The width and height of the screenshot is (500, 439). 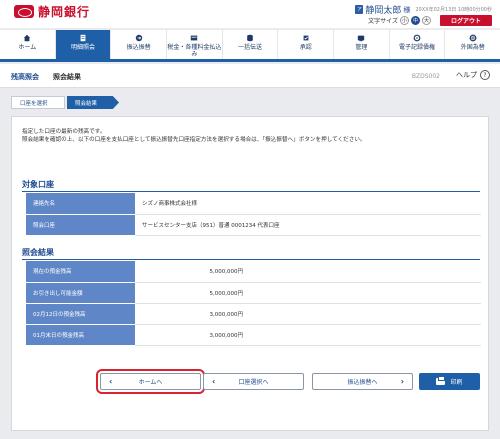 What do you see at coordinates (24, 11) in the screenshot?
I see `bank-logo-mark-icon` at bounding box center [24, 11].